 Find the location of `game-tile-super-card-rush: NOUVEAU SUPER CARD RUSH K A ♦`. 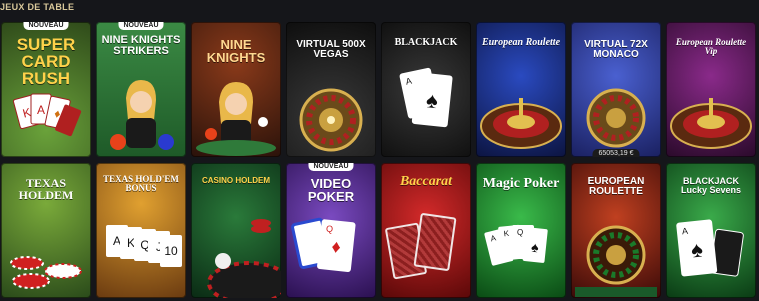

game-tile-super-card-rush: NOUVEAU SUPER CARD RUSH K A ♦ is located at coordinates (46, 89).